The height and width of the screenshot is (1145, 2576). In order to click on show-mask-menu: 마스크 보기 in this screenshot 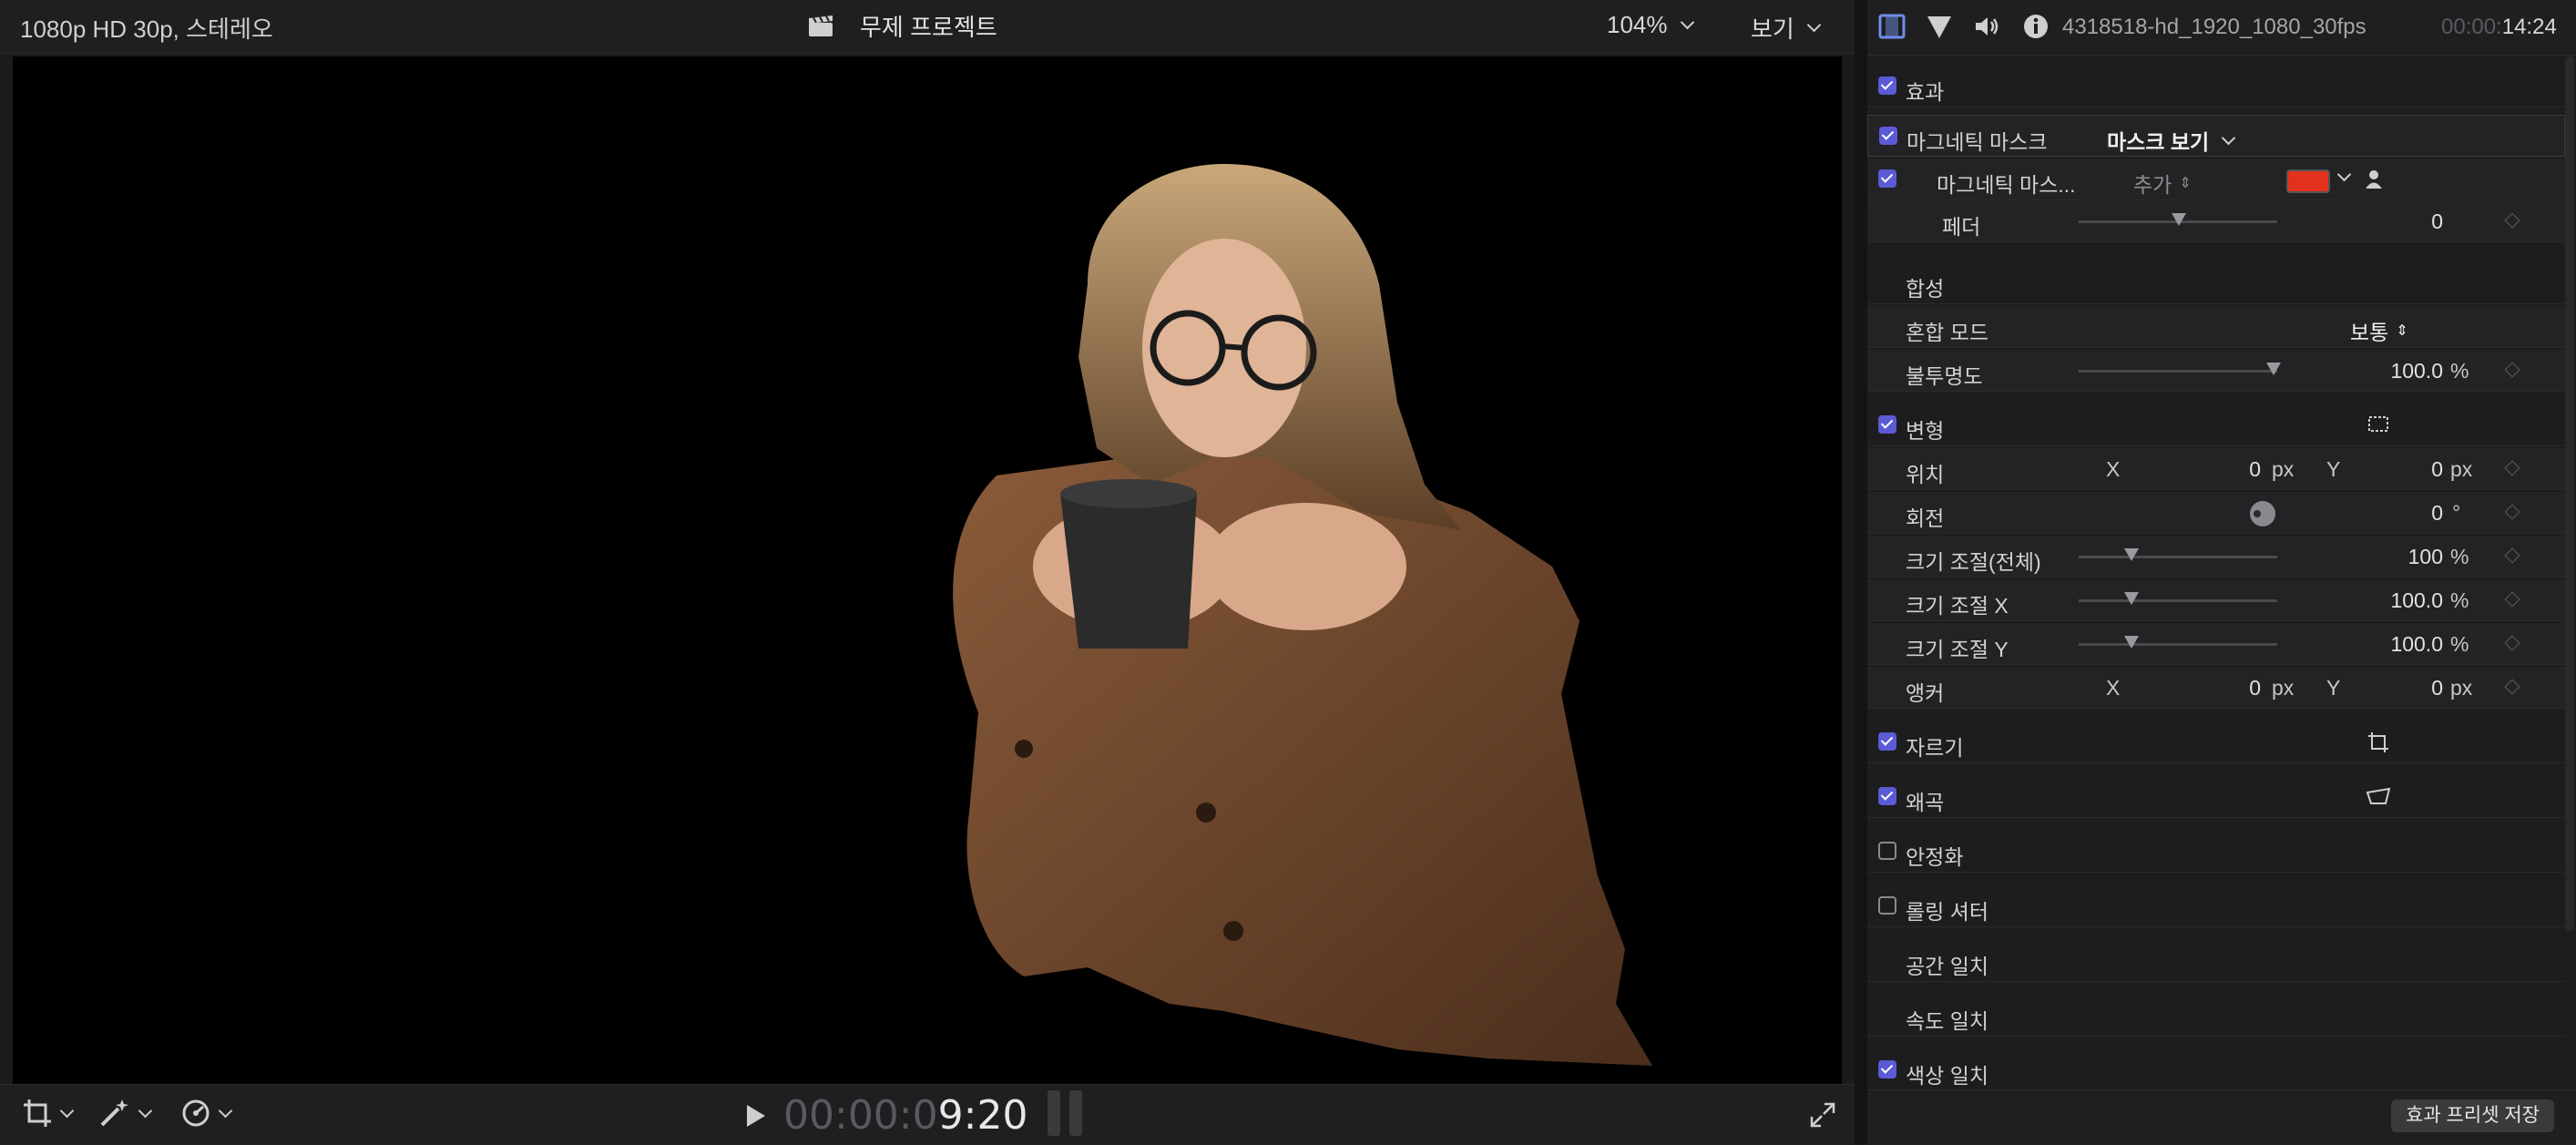, I will do `click(2171, 140)`.